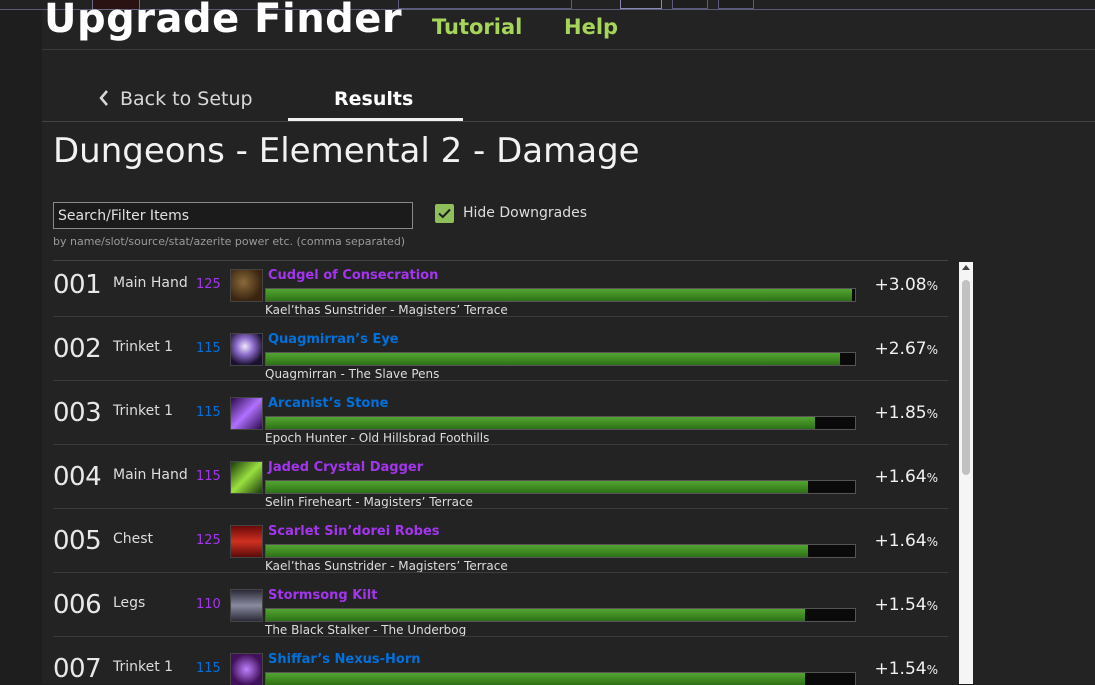  I want to click on item-name-link: Quagmirran’s Eye, so click(333, 339).